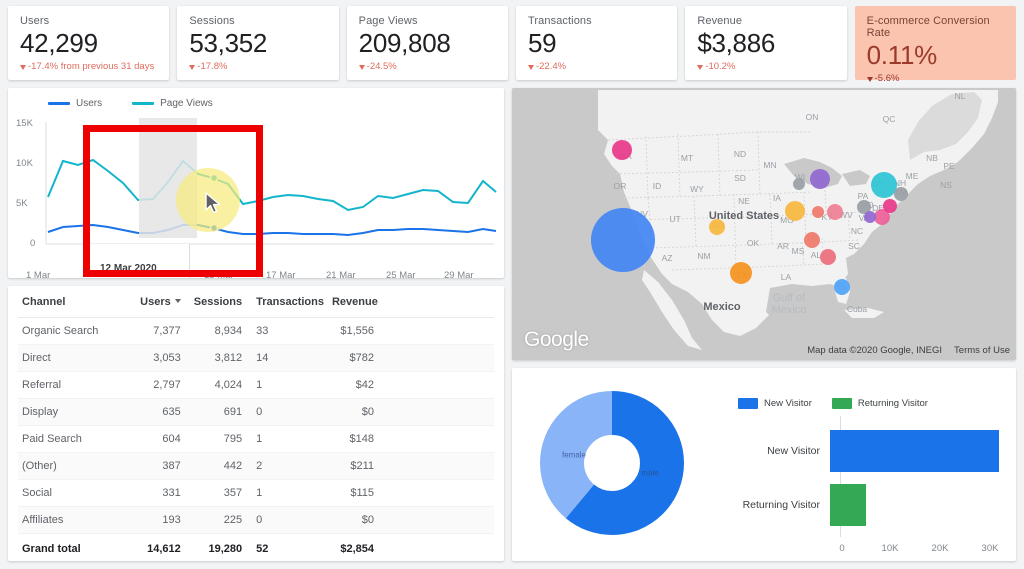  What do you see at coordinates (410, 302) in the screenshot?
I see `col-header-revenue: Revenue` at bounding box center [410, 302].